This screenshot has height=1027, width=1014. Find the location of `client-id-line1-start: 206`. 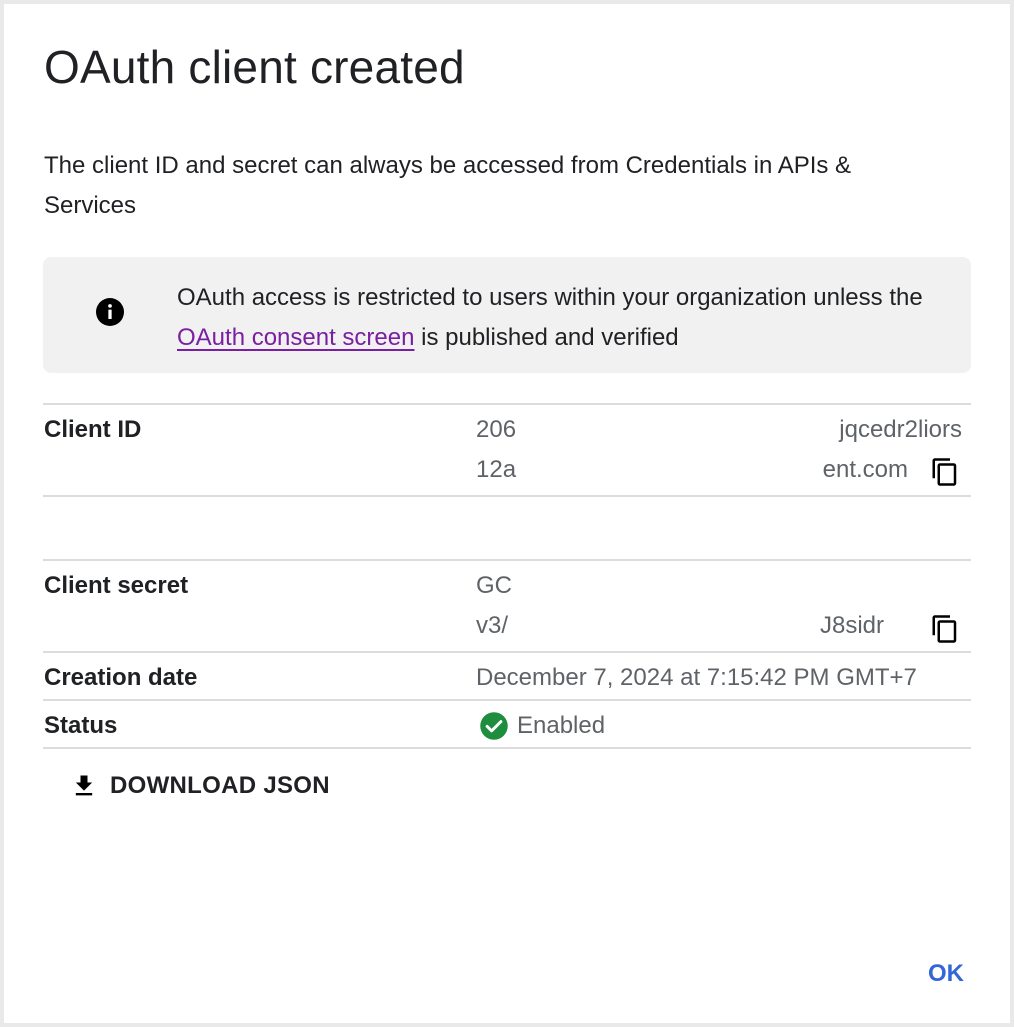

client-id-line1-start: 206 is located at coordinates (496, 429).